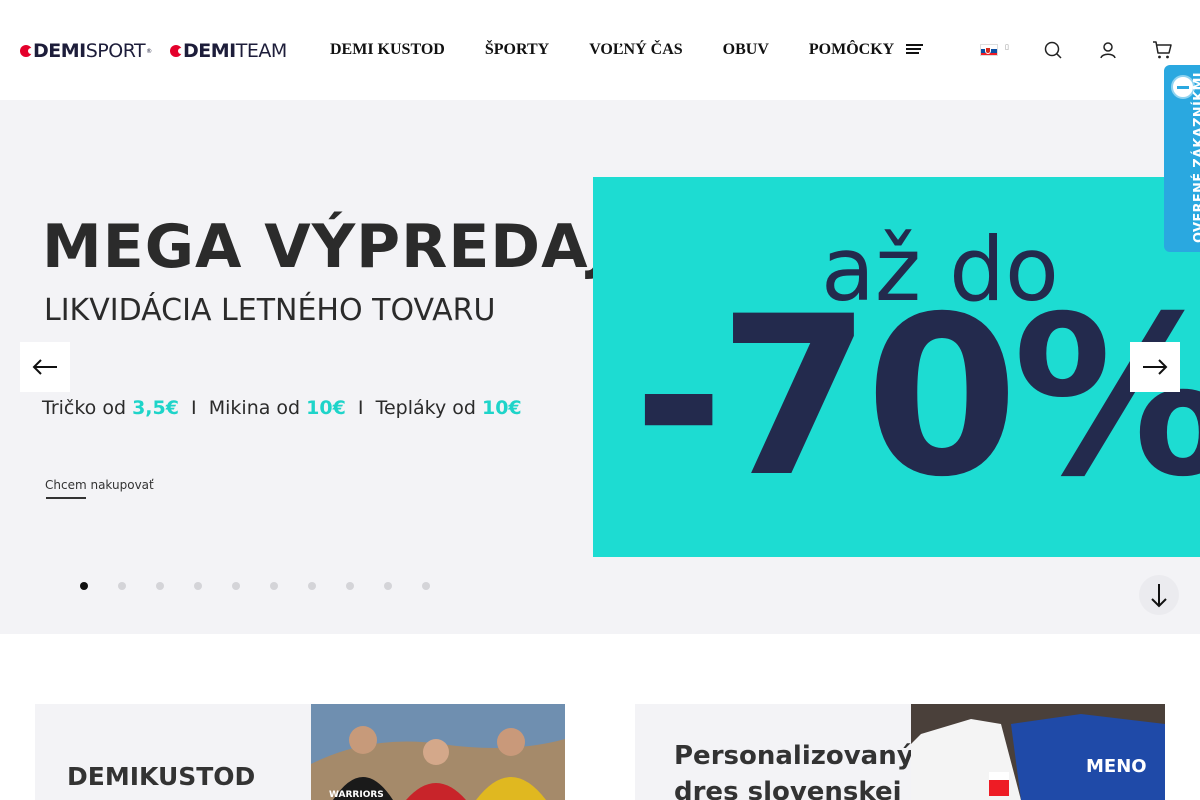 The width and height of the screenshot is (1200, 800). What do you see at coordinates (356, 795) in the screenshot?
I see `image-text: WARRIORS` at bounding box center [356, 795].